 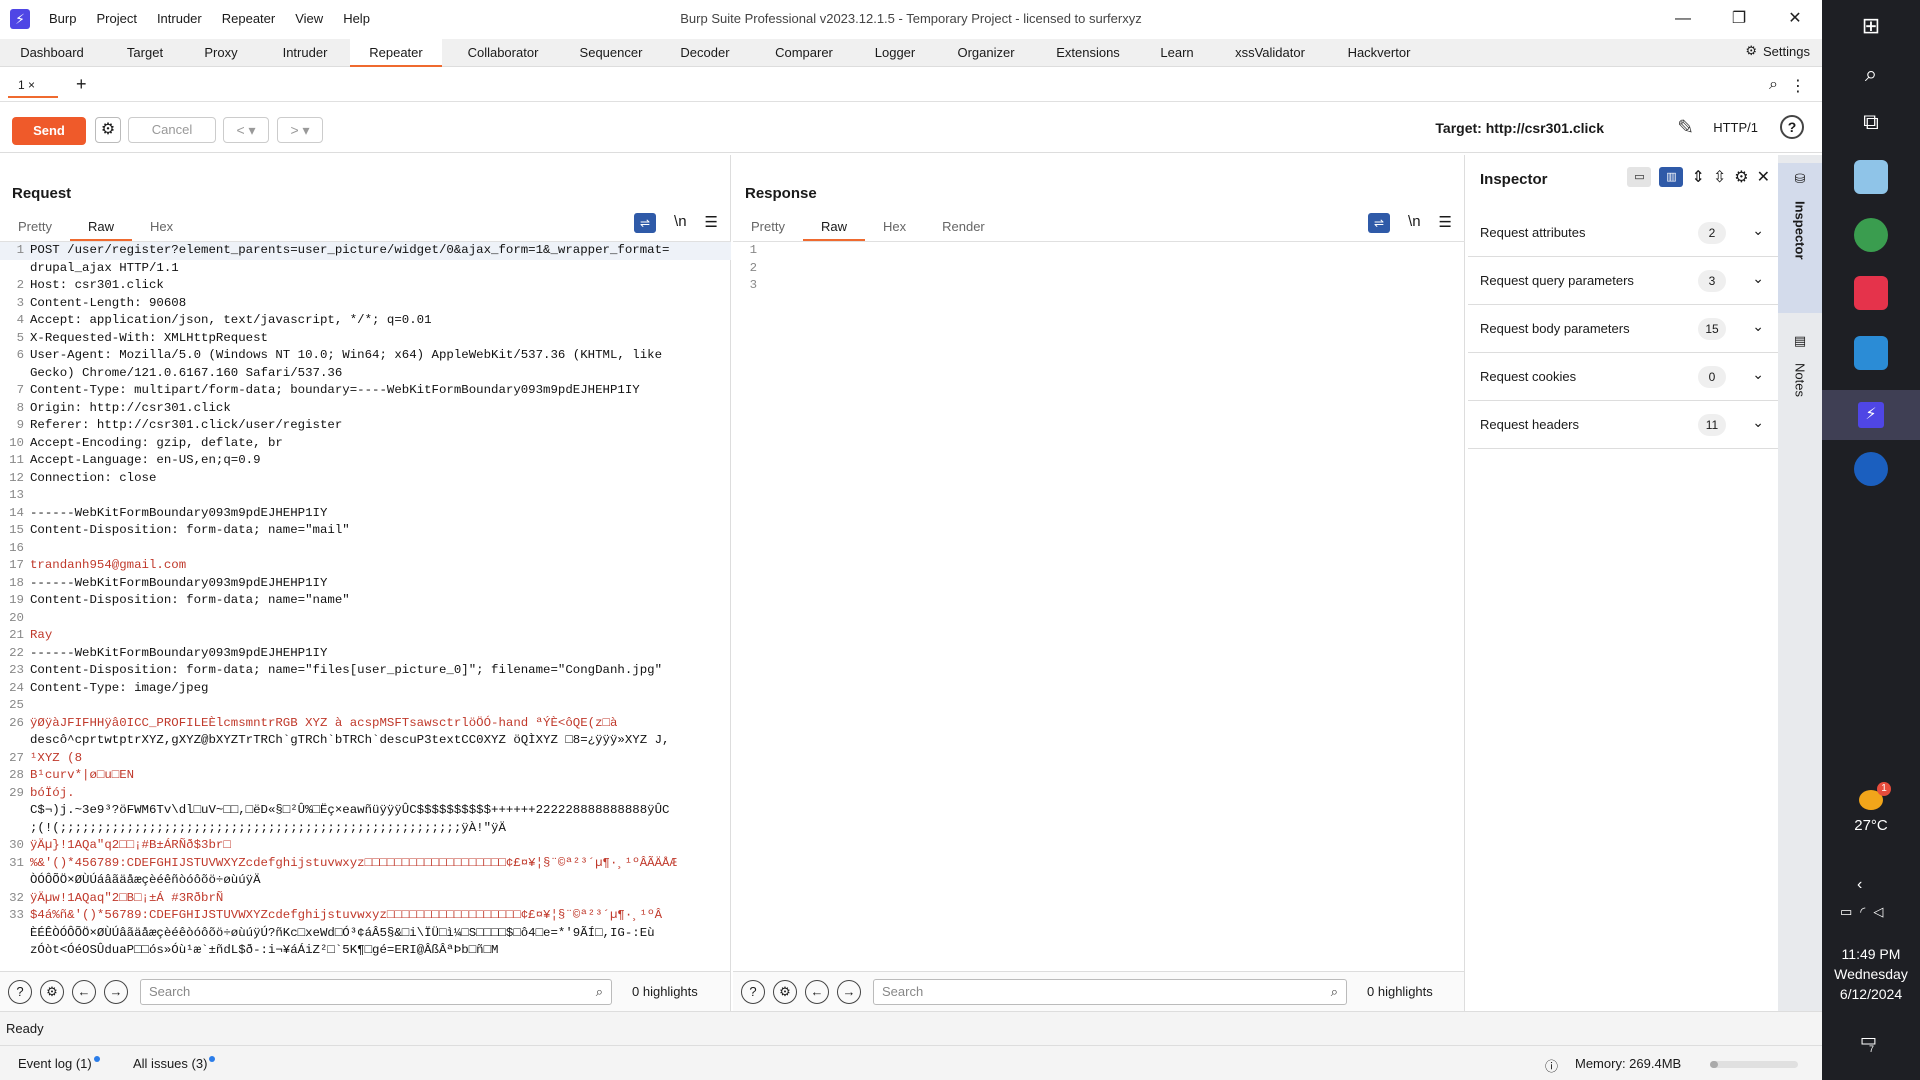 What do you see at coordinates (1623, 281) in the screenshot?
I see `inspector-section: Request query parameters 3 ⌄` at bounding box center [1623, 281].